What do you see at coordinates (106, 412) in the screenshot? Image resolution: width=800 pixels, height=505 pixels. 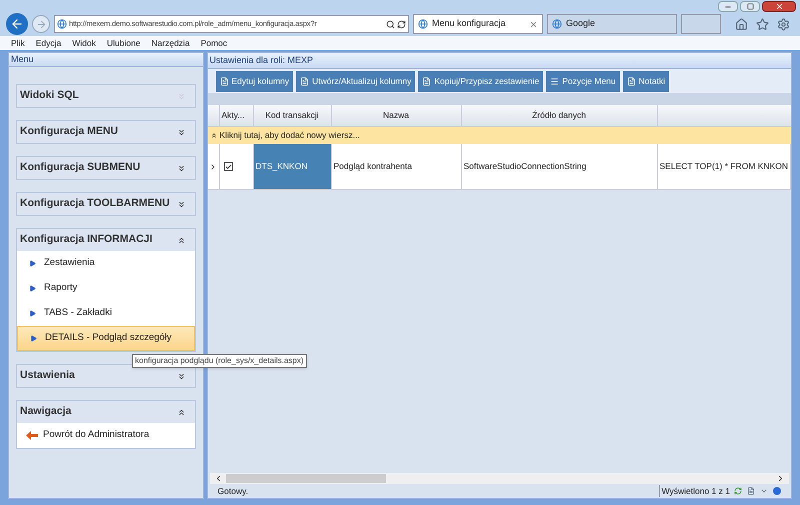 I see `section-header: Nawigacja` at bounding box center [106, 412].